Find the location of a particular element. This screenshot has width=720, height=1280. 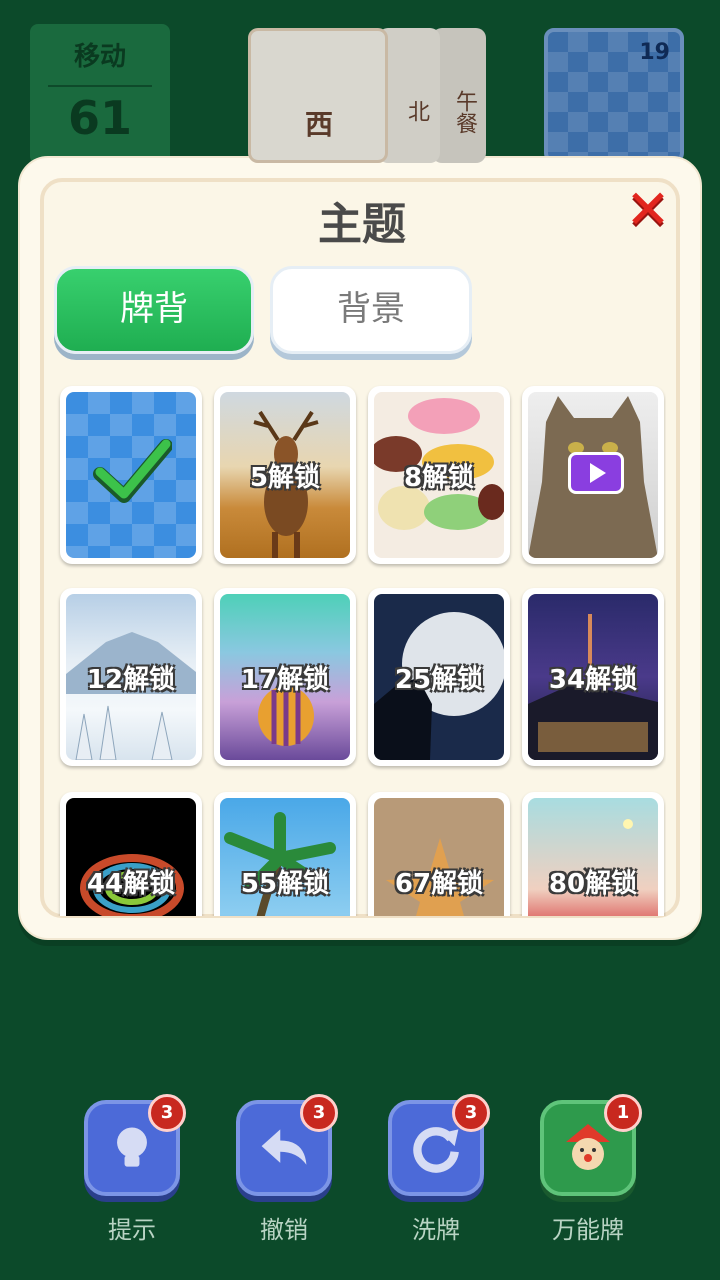

shuffle-icon: 3 is located at coordinates (439, 1145).